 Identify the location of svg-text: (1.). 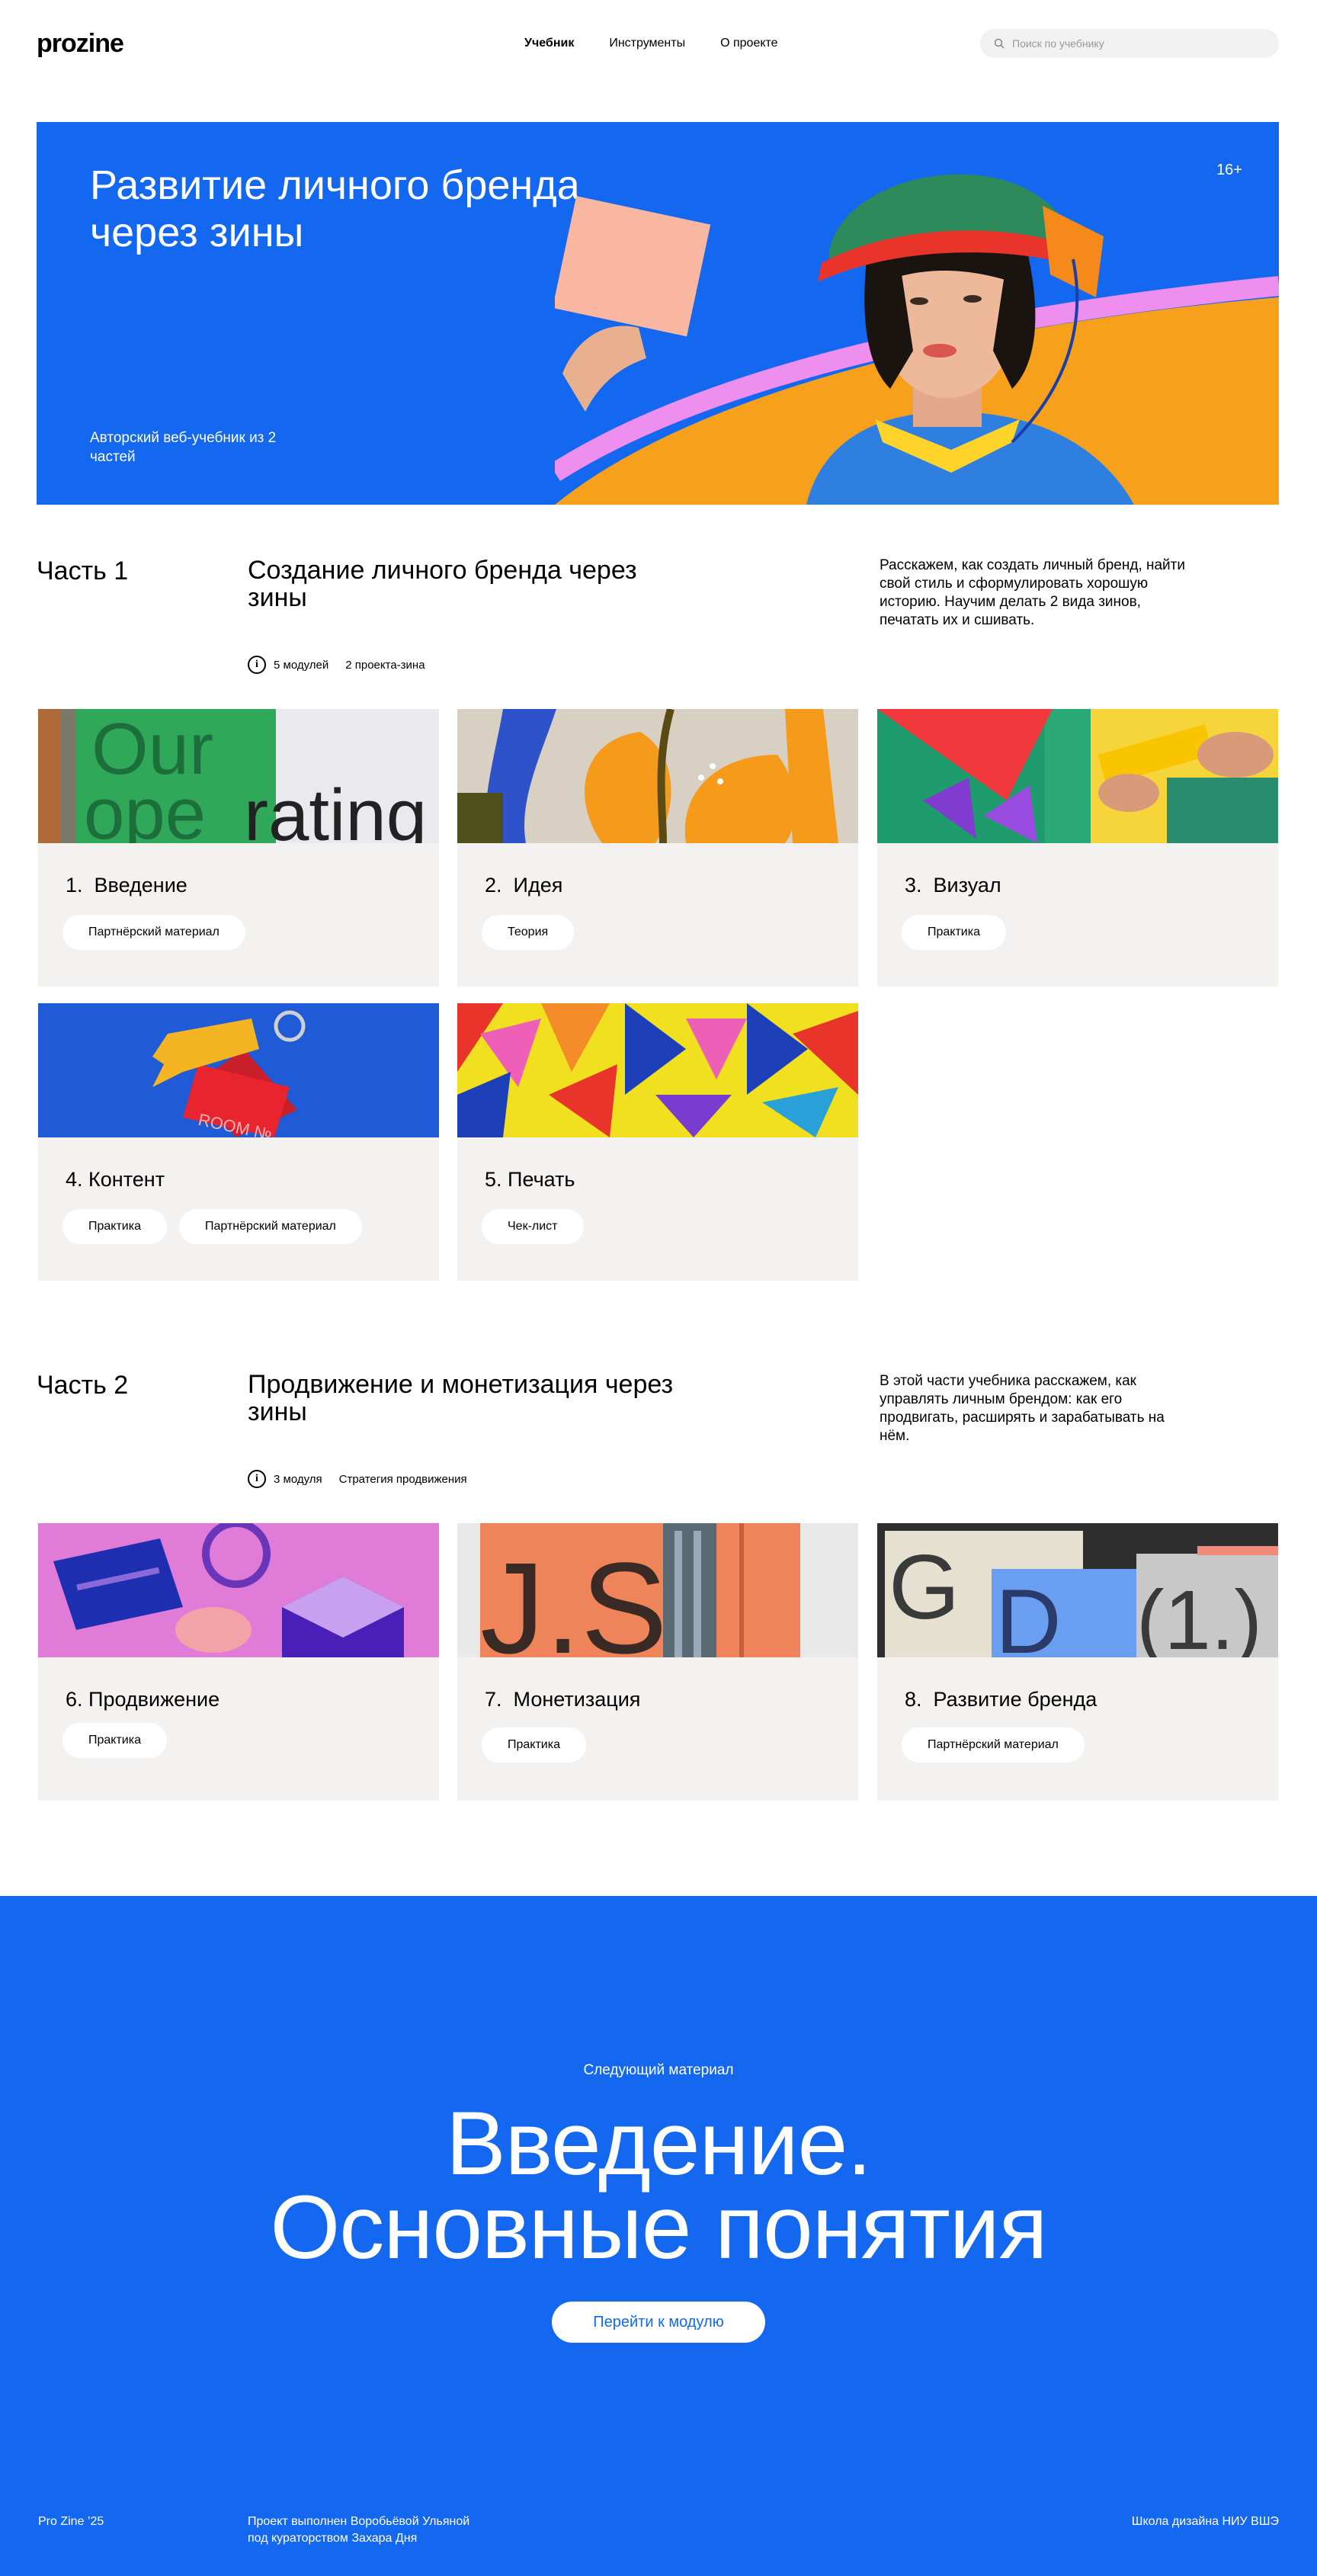
(1199, 1615).